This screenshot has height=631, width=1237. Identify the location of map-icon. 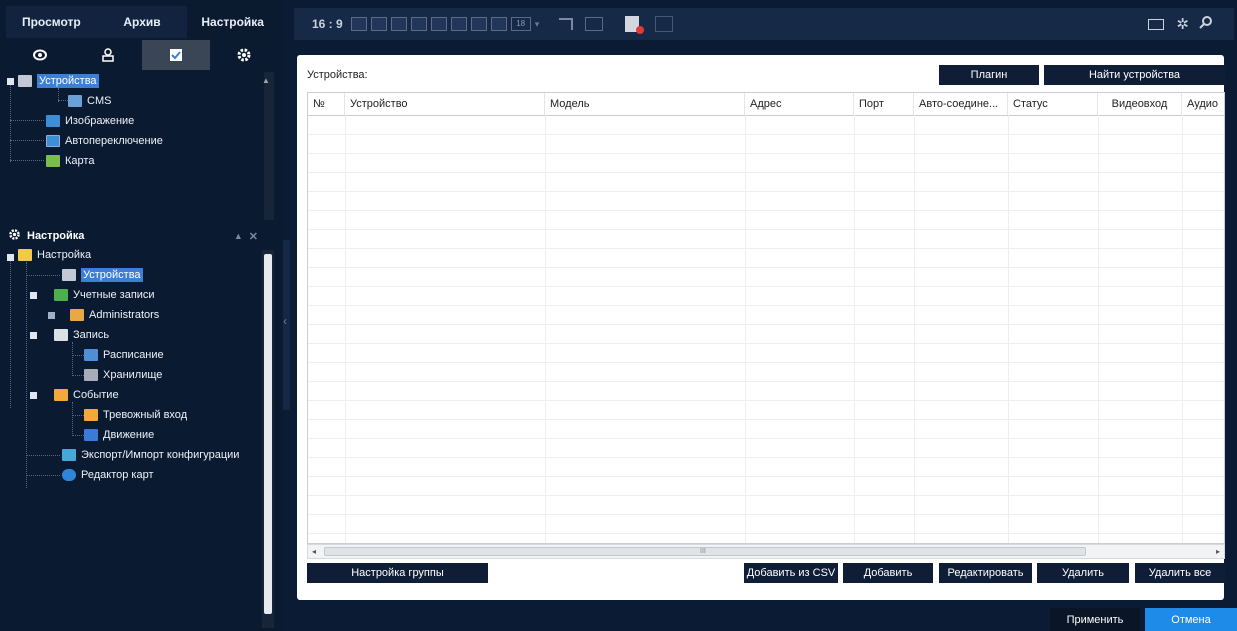
(53, 161).